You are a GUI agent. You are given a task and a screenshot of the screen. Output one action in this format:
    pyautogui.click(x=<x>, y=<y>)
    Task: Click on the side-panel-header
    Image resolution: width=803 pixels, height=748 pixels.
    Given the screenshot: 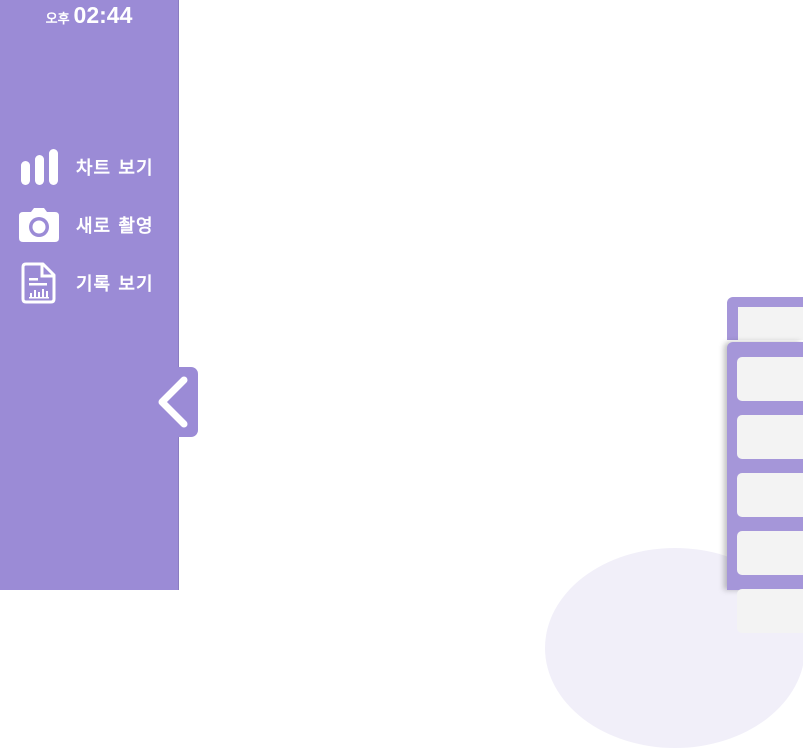 What is the action you would take?
    pyautogui.click(x=765, y=318)
    